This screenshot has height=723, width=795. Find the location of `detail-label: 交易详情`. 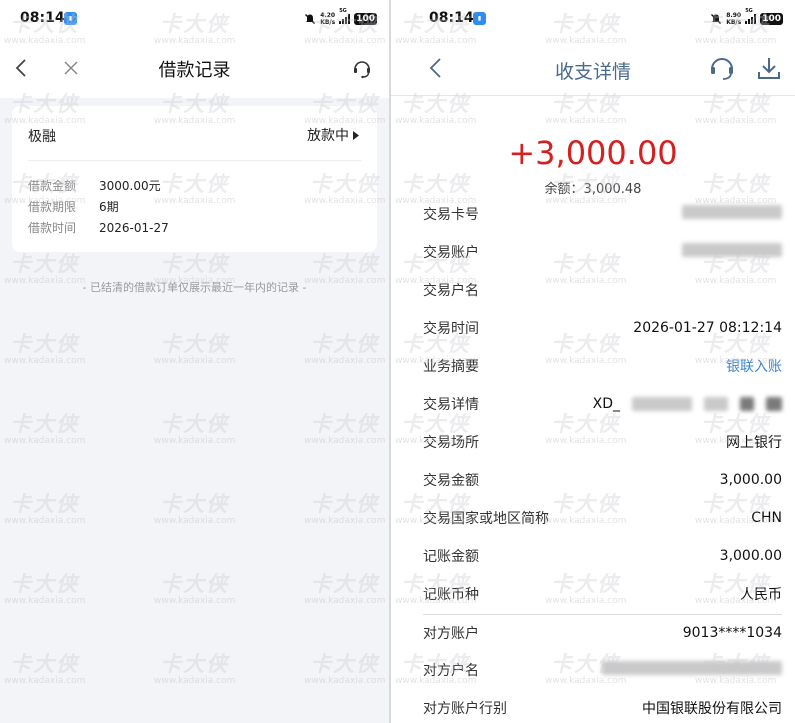

detail-label: 交易详情 is located at coordinates (451, 405).